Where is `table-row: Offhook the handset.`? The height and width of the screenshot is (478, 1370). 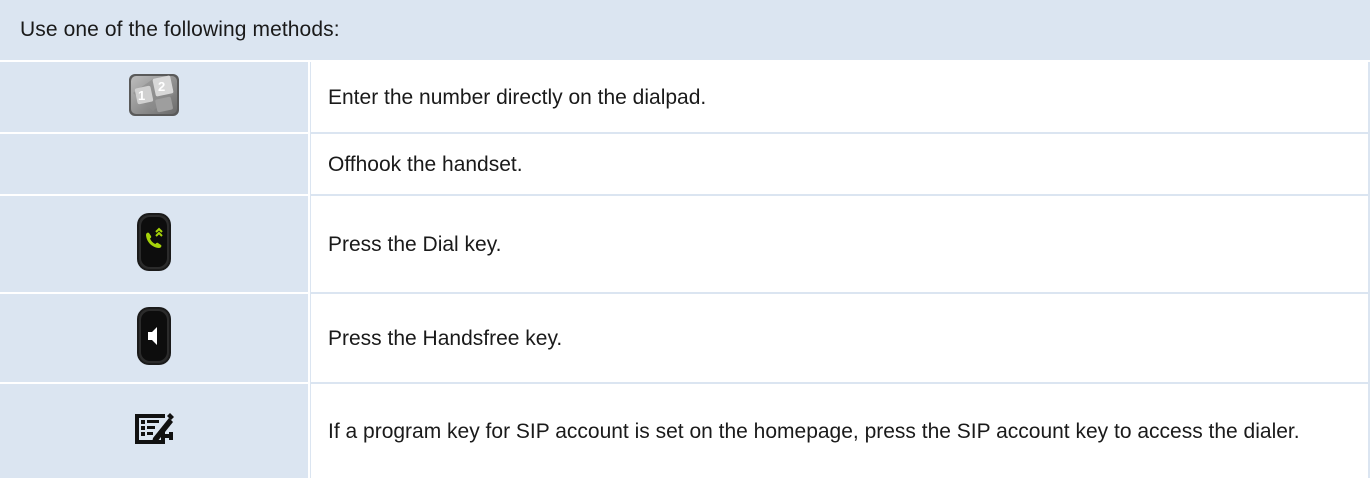
table-row: Offhook the handset. is located at coordinates (685, 164).